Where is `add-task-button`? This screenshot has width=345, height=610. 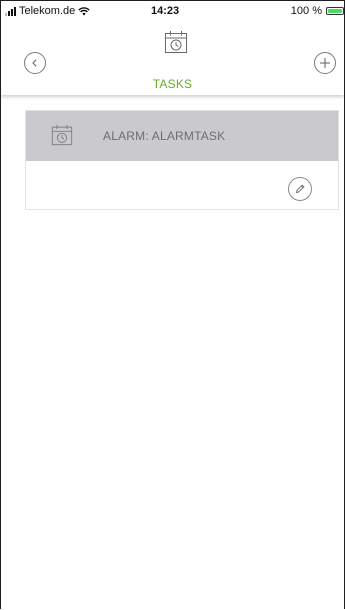 add-task-button is located at coordinates (325, 63).